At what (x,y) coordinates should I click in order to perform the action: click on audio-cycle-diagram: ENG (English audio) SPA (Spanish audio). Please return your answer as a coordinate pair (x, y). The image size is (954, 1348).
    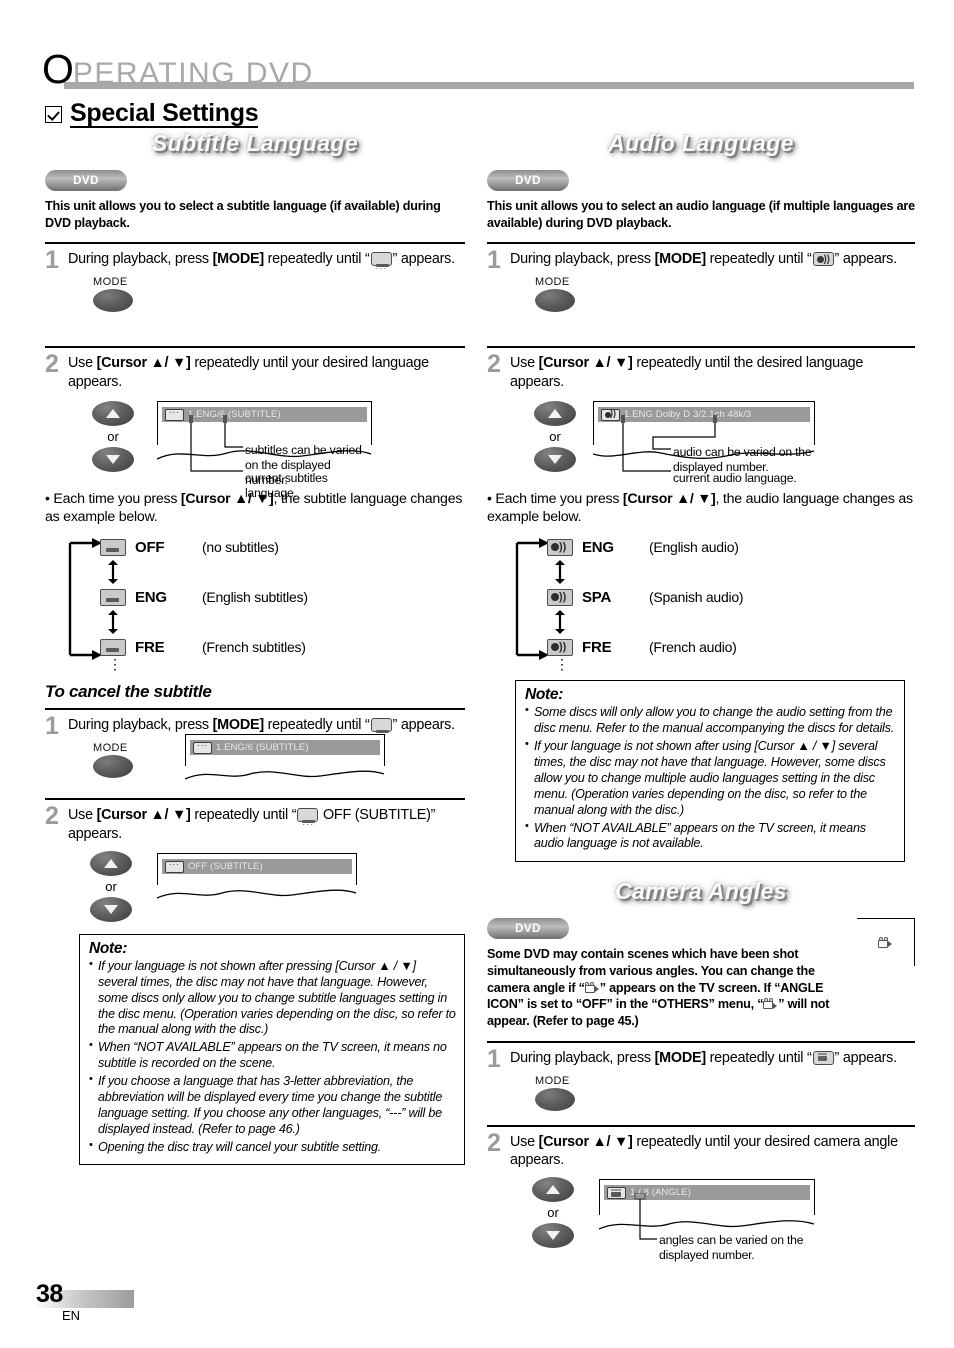
    Looking at the image, I should click on (715, 603).